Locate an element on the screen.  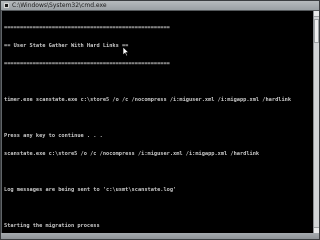
scroll-thumb is located at coordinates (316, 31).